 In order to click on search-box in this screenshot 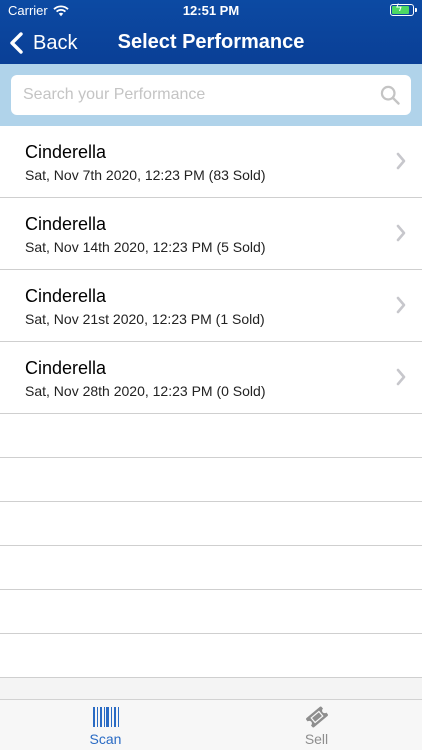, I will do `click(211, 95)`.